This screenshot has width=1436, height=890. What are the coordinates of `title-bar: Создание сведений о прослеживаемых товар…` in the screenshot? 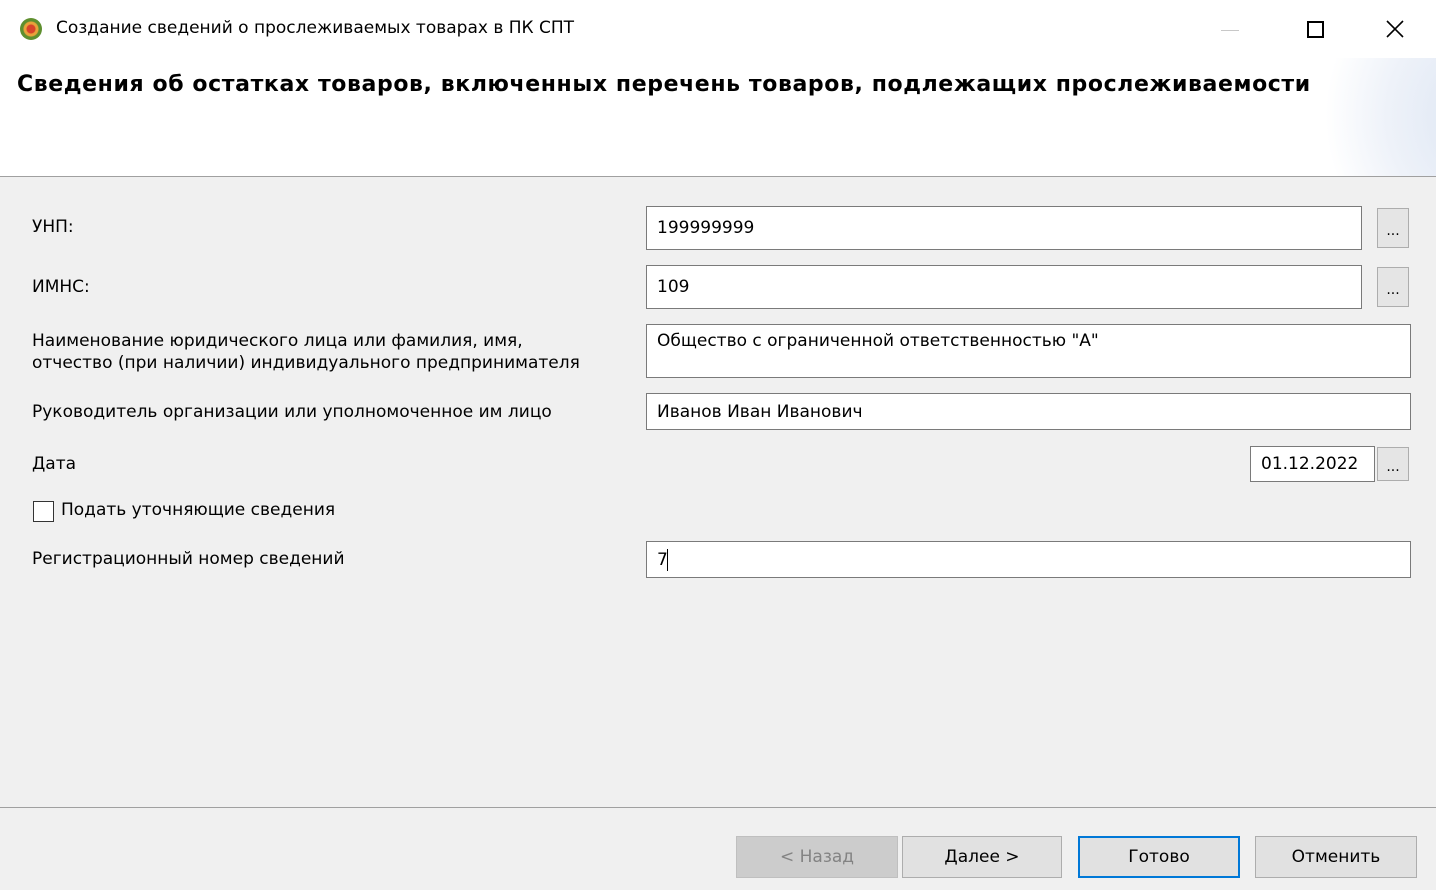 It's located at (718, 29).